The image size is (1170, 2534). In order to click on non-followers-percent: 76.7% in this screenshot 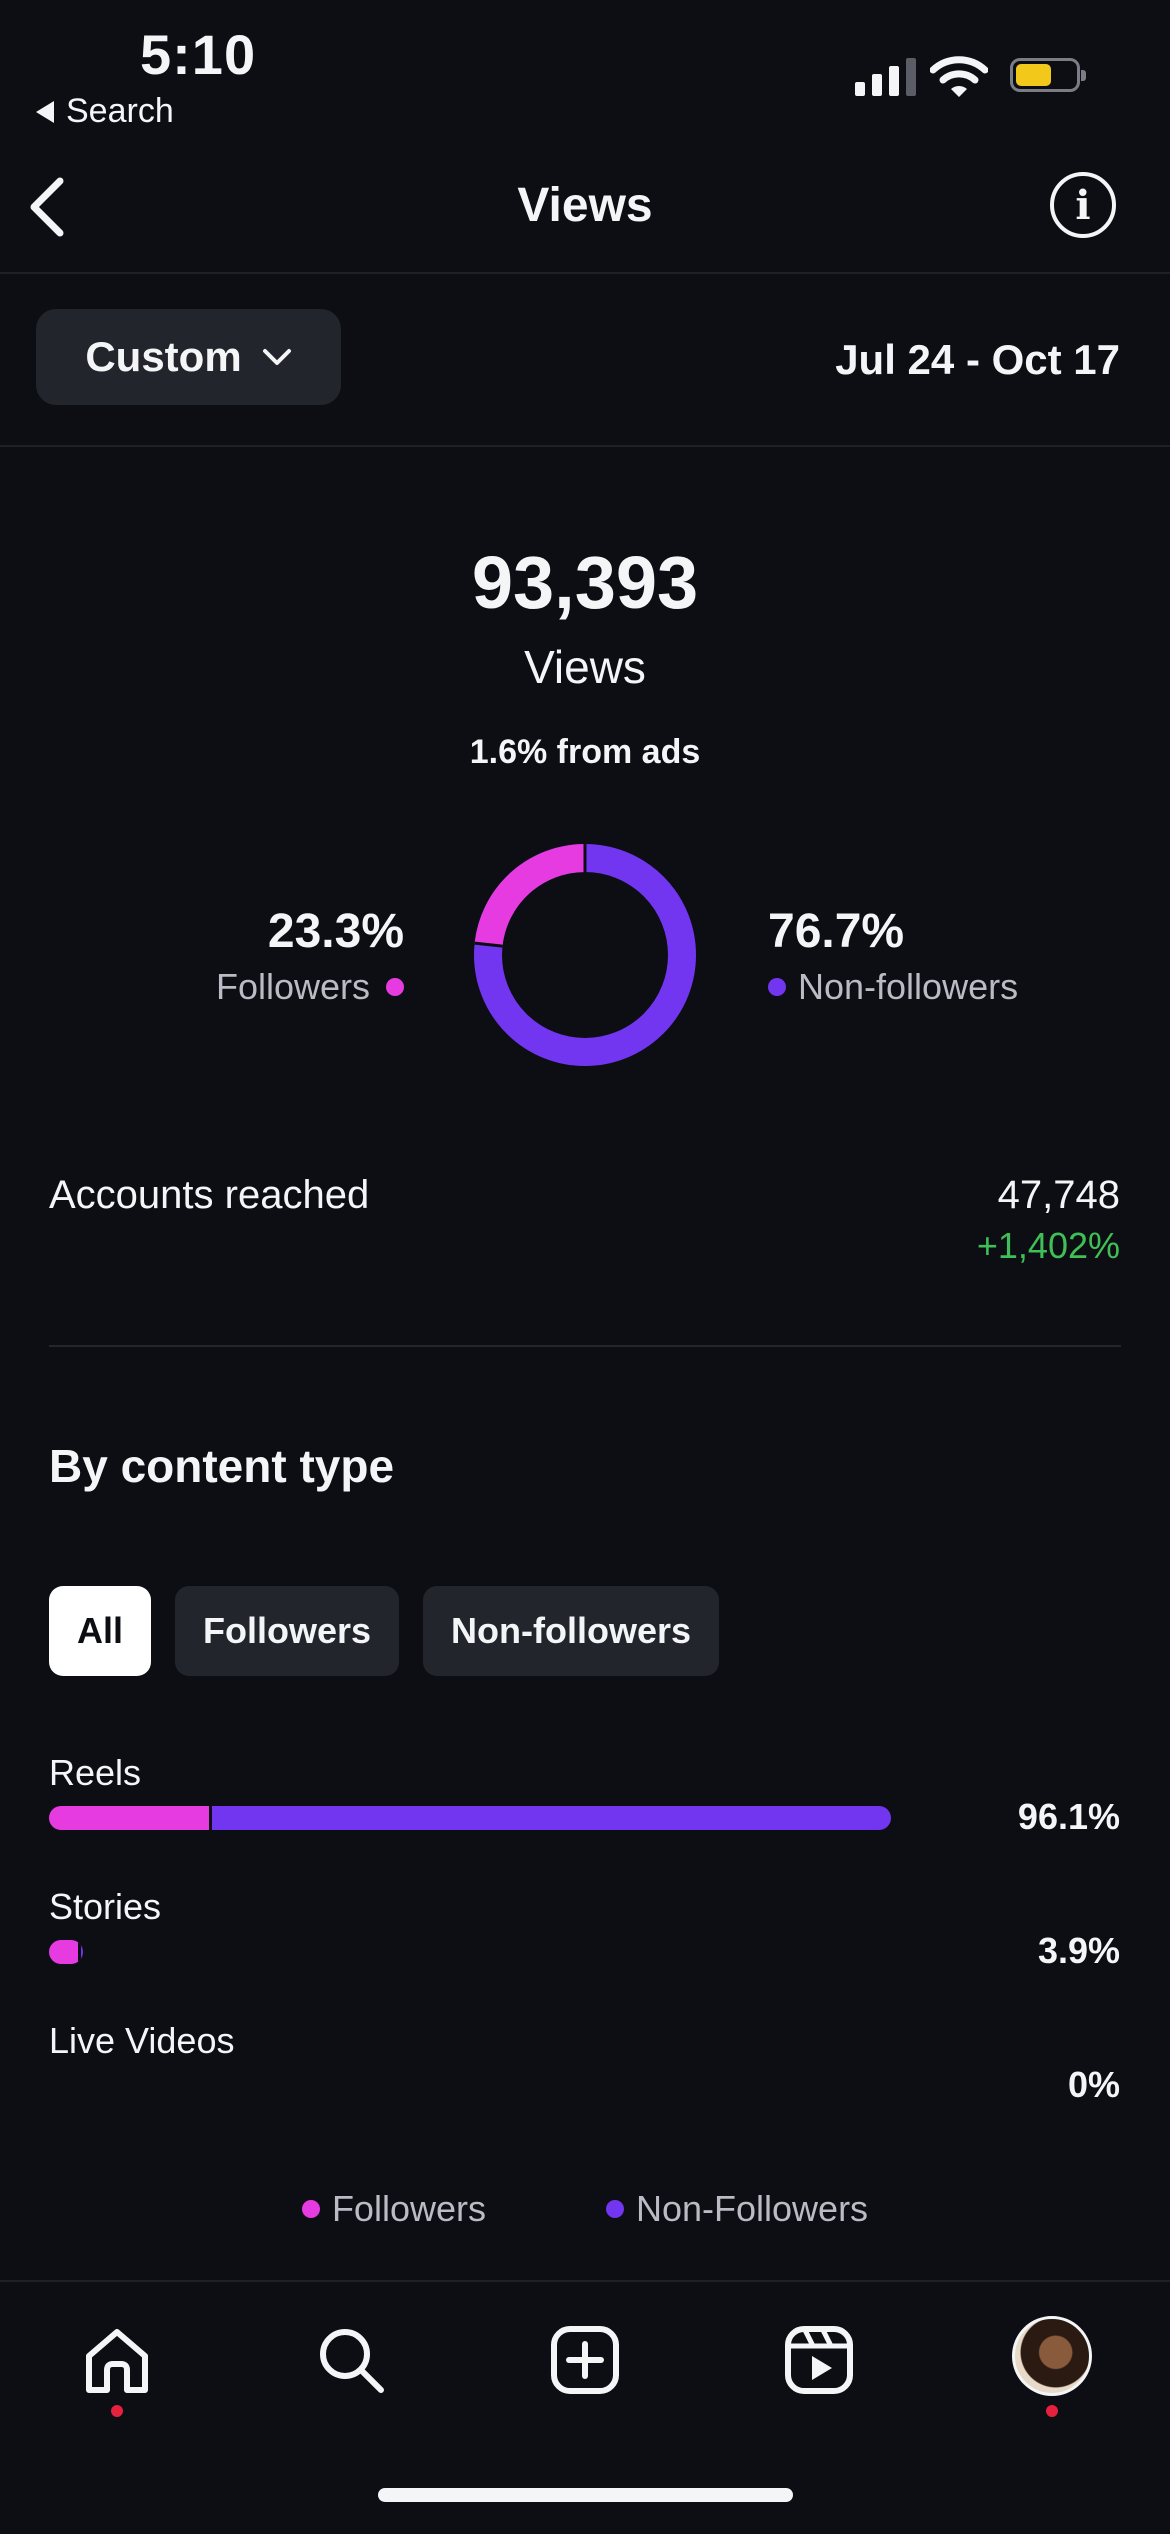, I will do `click(836, 931)`.